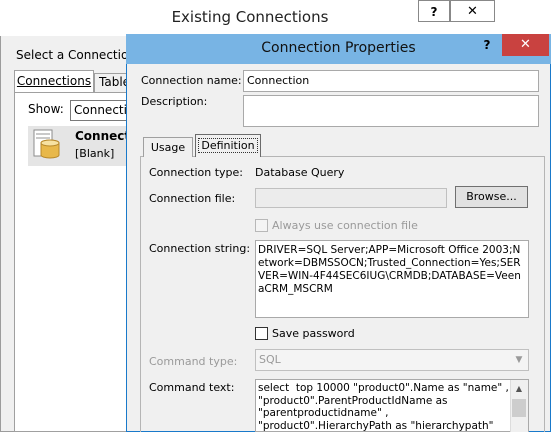 Image resolution: width=551 pixels, height=432 pixels. I want to click on connection-type-value: Database Query, so click(300, 172).